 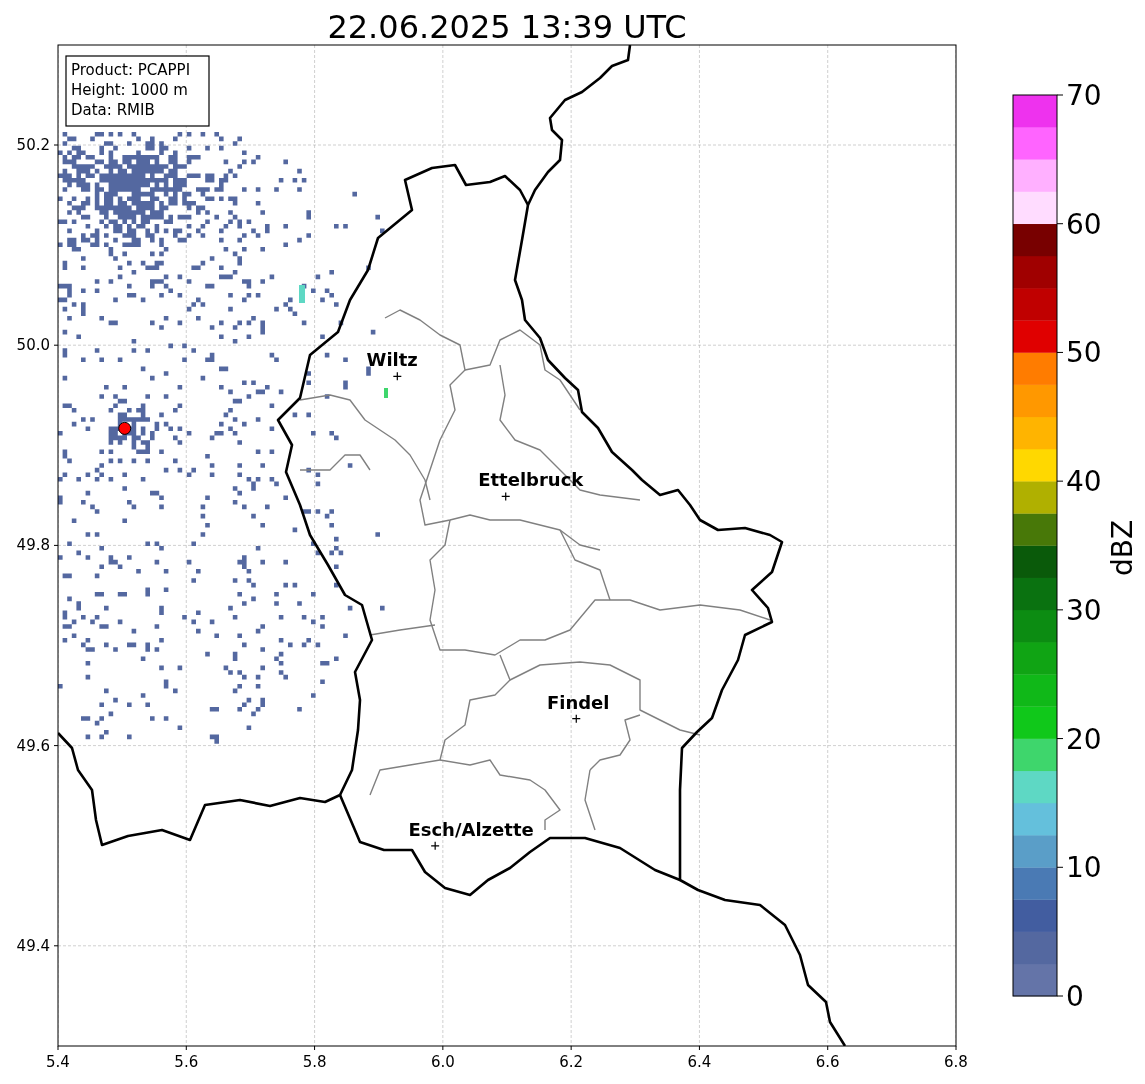 I want to click on place-label: Esch/Alzette, so click(x=471, y=829).